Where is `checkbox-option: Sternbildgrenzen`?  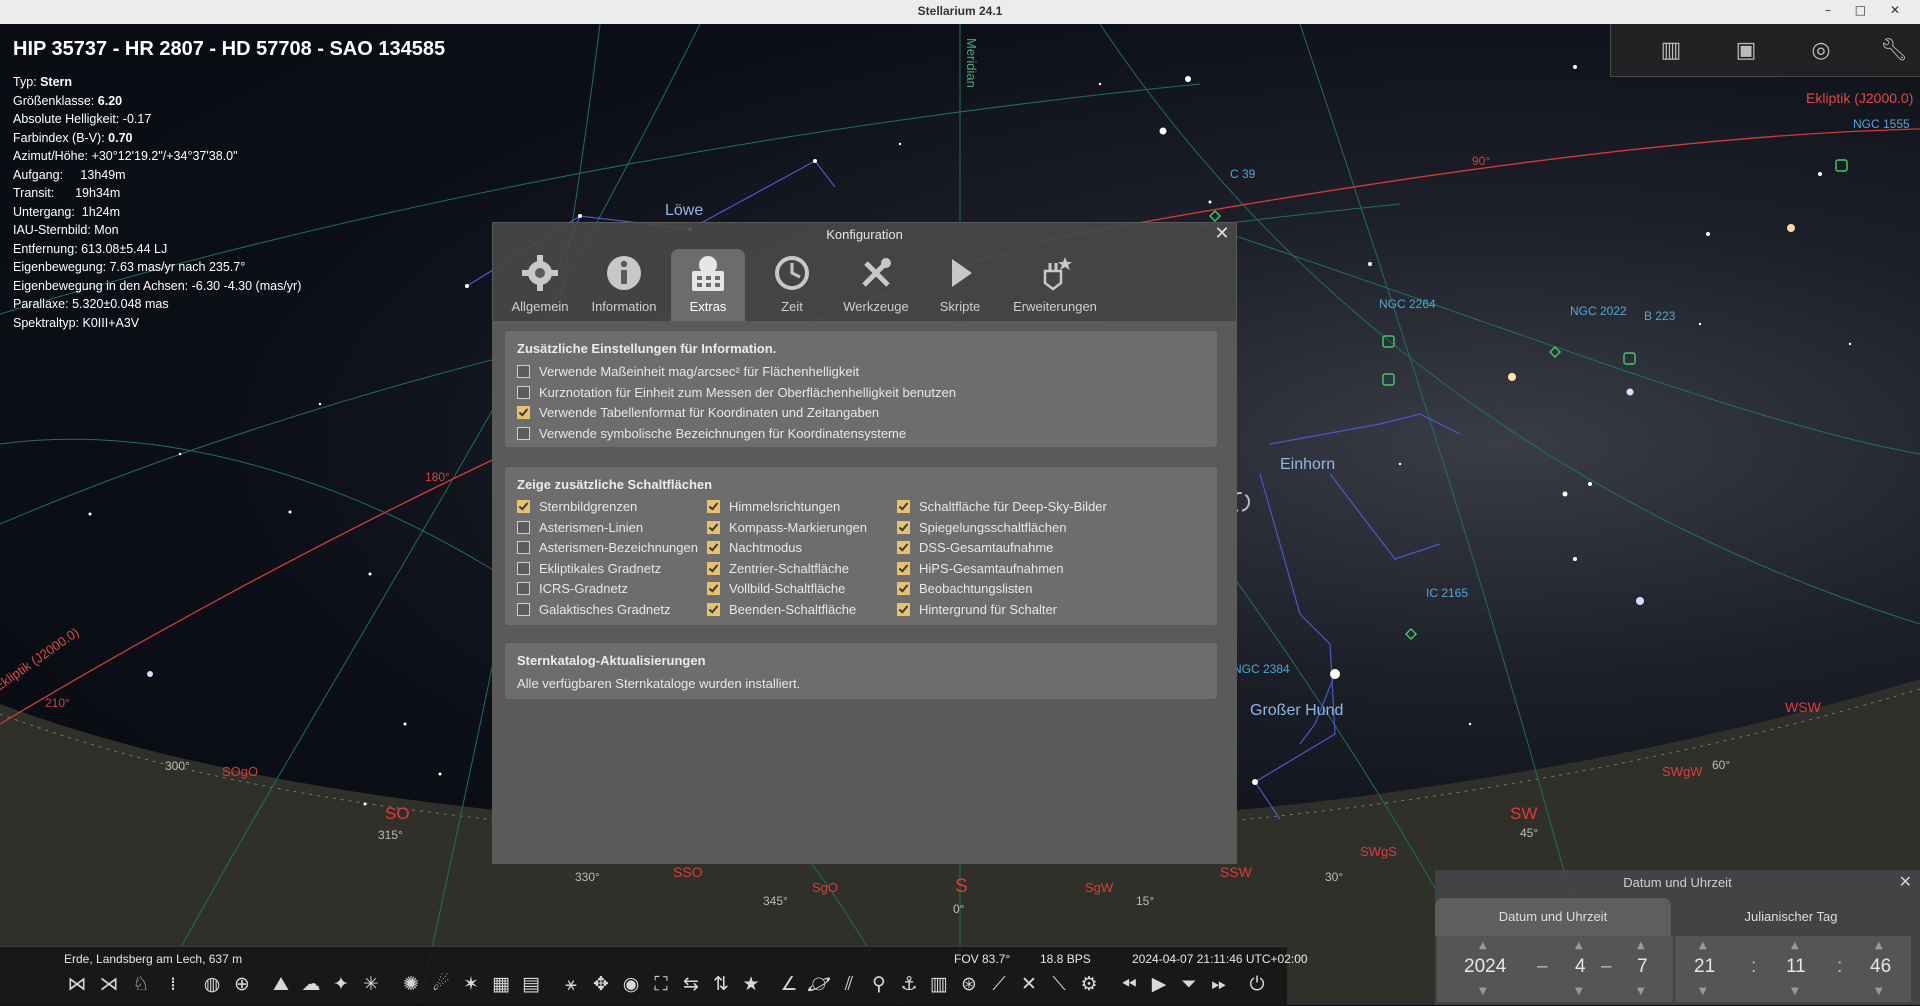 checkbox-option: Sternbildgrenzen is located at coordinates (577, 506).